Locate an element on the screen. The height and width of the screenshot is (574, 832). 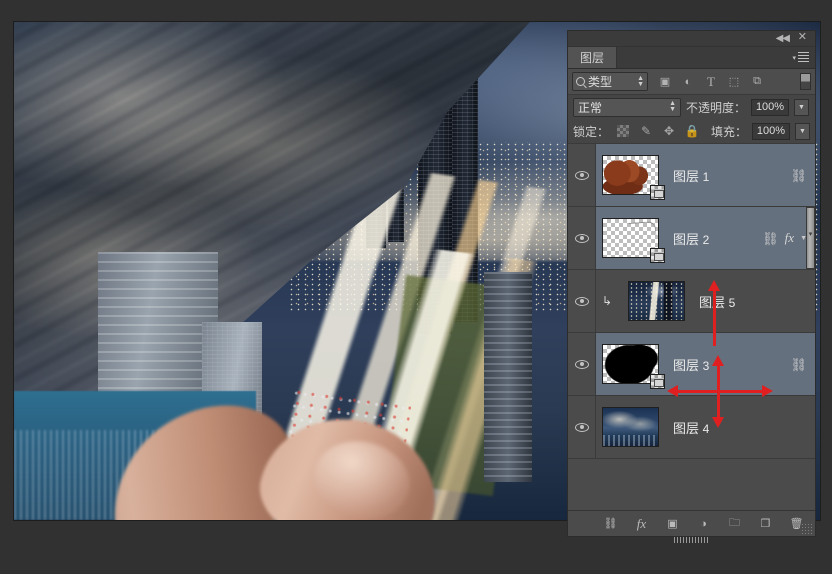
resize-grip is located at coordinates (806, 528).